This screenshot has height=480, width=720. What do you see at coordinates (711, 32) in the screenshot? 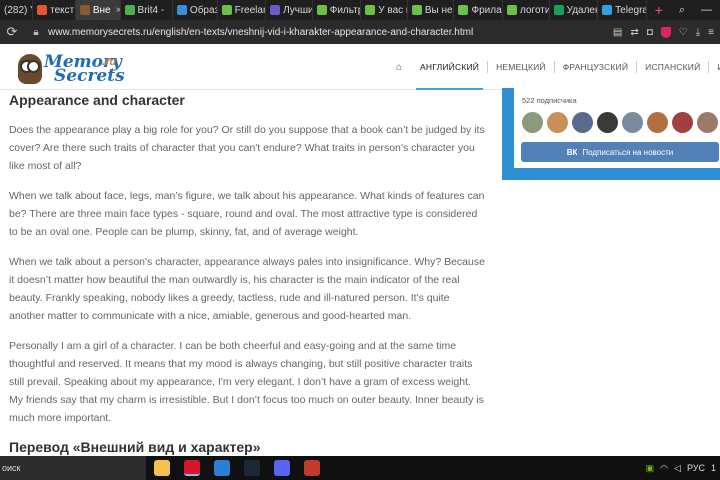
I see `menu-icon: ≡` at bounding box center [711, 32].